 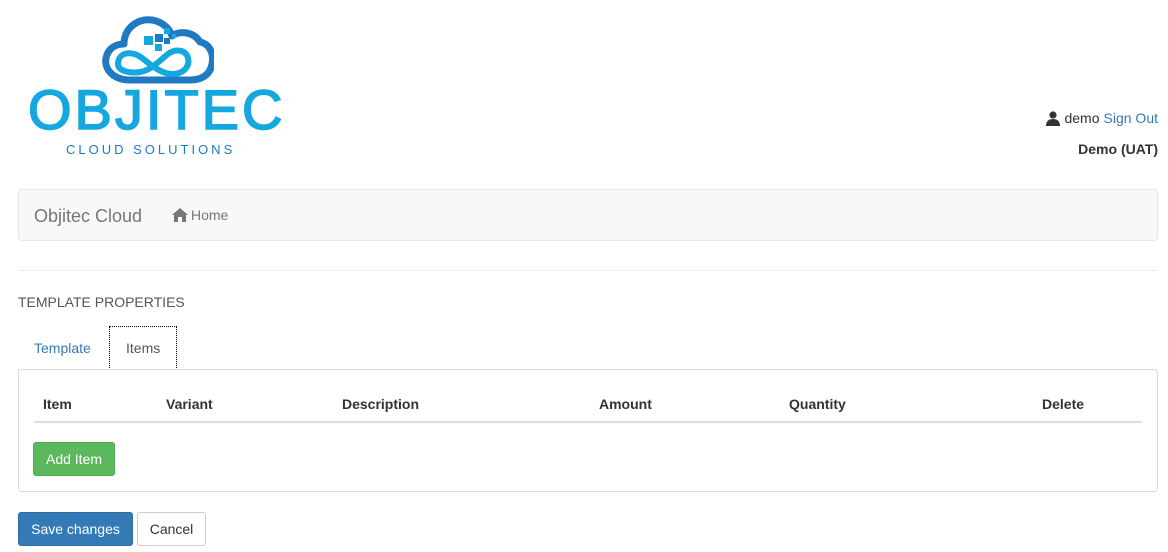 I want to click on section-title: TEMPLATE PROPERTIES, so click(x=101, y=302).